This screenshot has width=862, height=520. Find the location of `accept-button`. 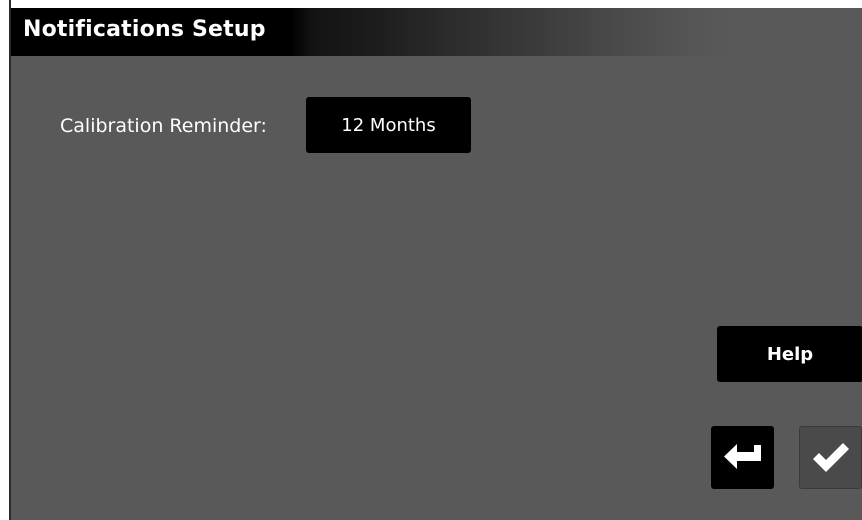

accept-button is located at coordinates (830, 457).